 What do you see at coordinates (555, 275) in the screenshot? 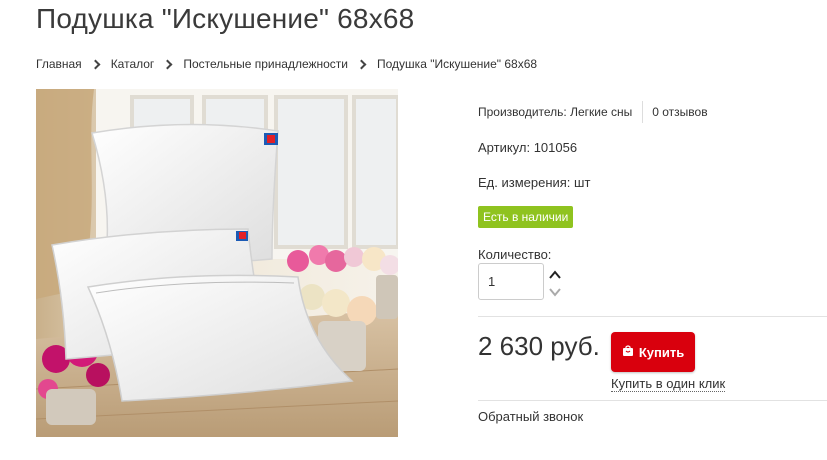
I see `chevron-up-icon` at bounding box center [555, 275].